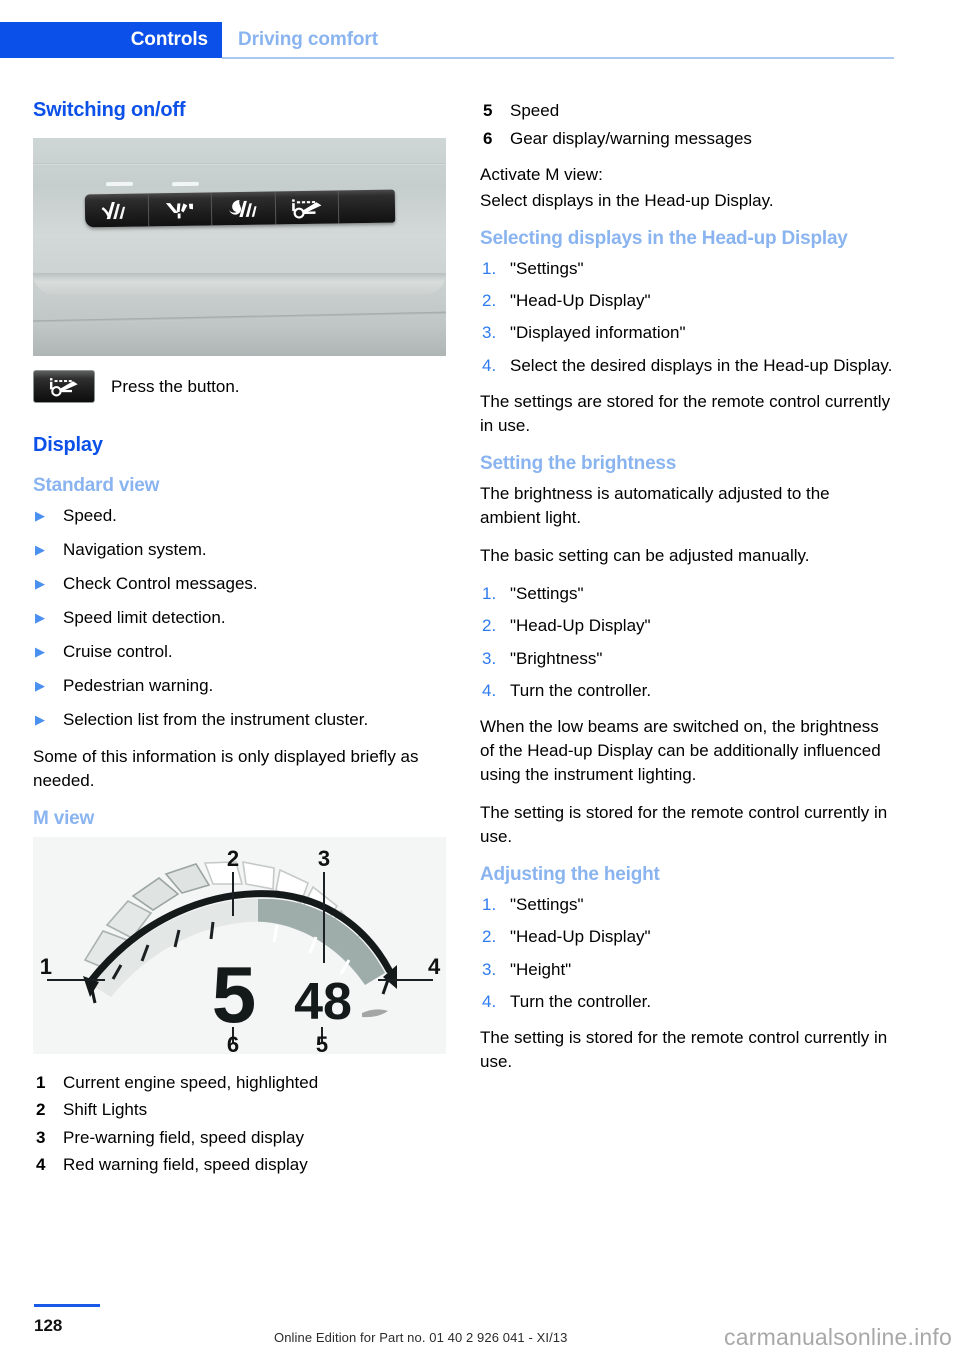  Describe the element at coordinates (175, 387) in the screenshot. I see `press-button-label: Press the button.` at that location.